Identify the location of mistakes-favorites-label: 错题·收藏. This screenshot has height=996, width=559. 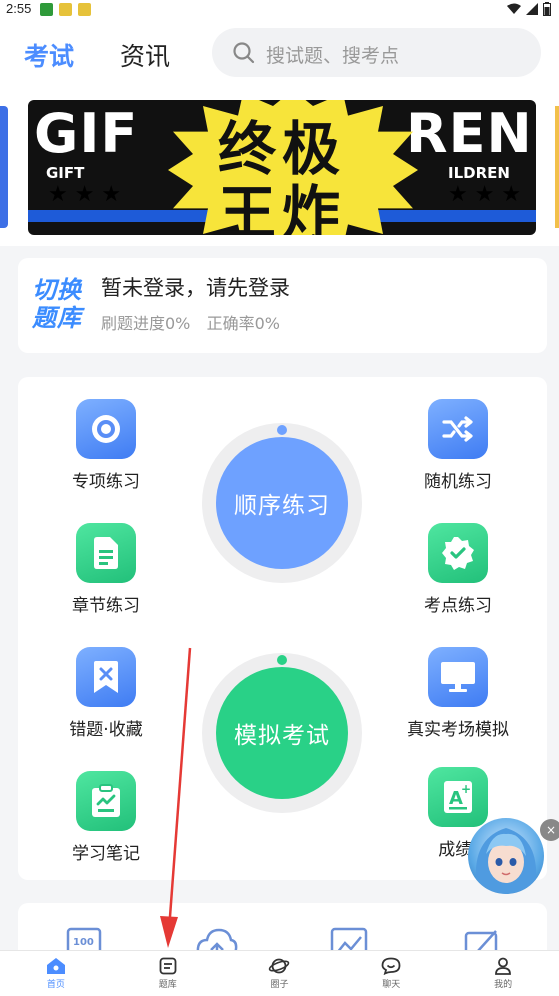
(106, 730).